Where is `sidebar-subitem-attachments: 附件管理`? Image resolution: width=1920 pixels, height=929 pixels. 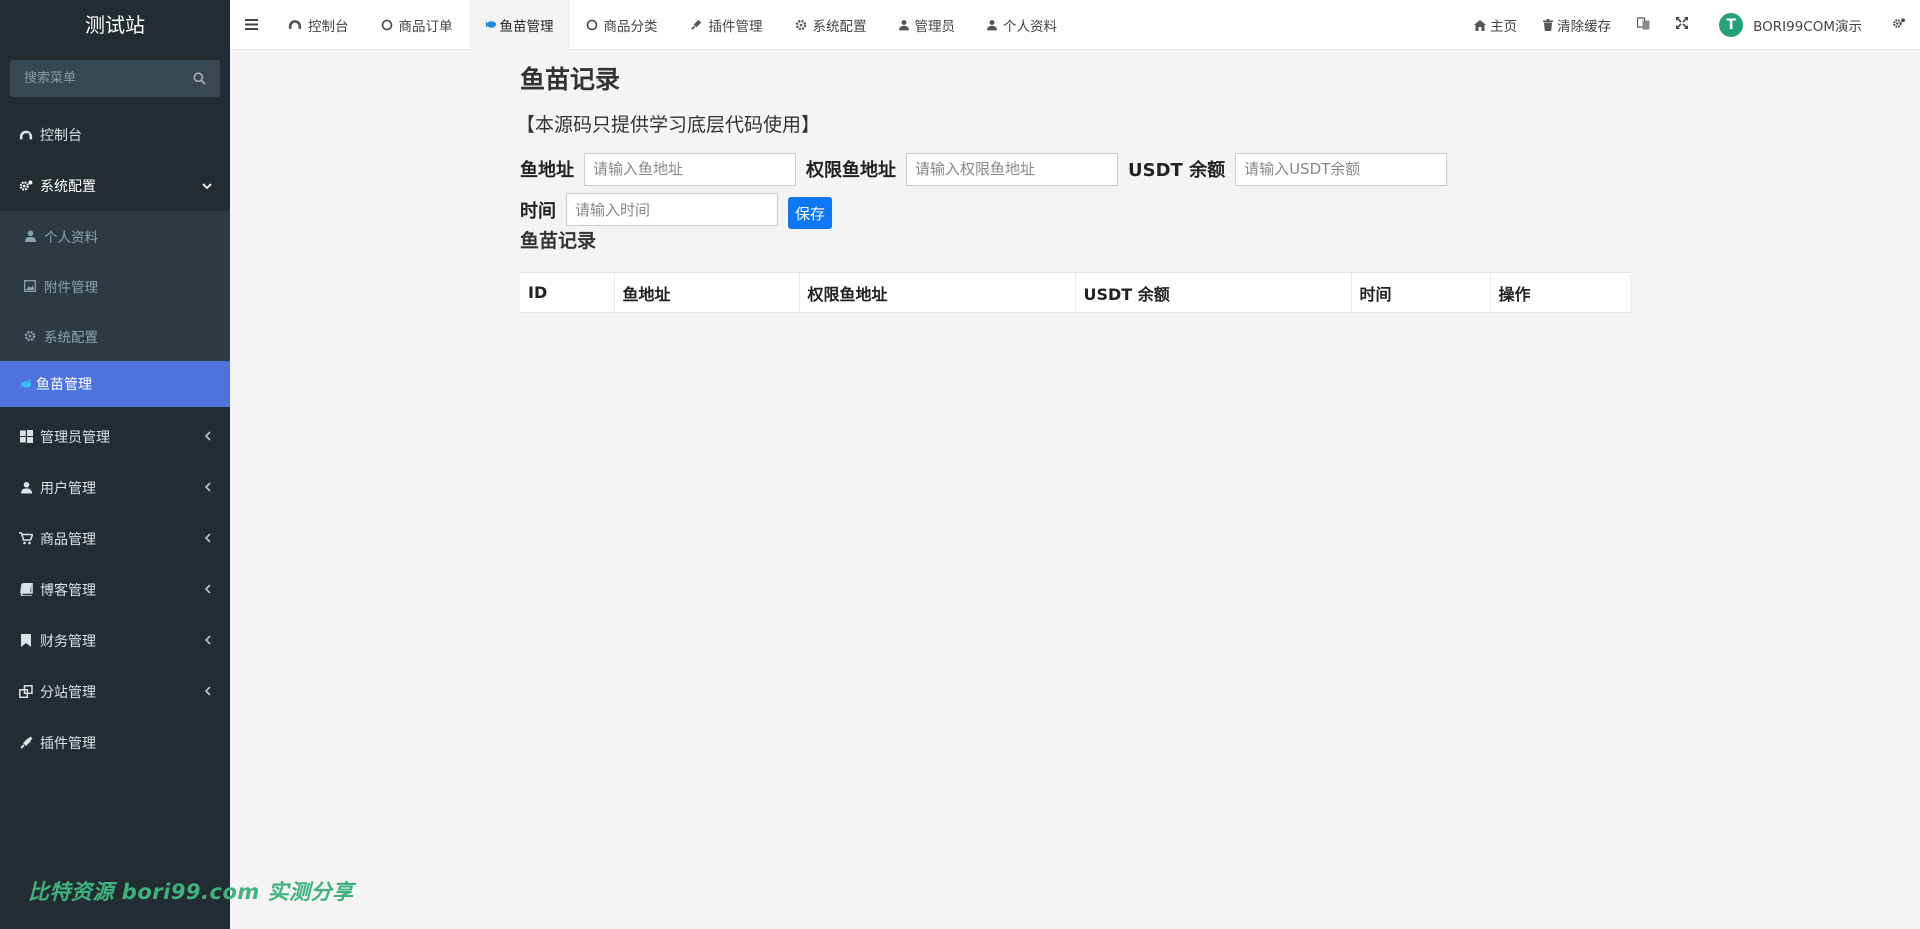 sidebar-subitem-attachments: 附件管理 is located at coordinates (115, 286).